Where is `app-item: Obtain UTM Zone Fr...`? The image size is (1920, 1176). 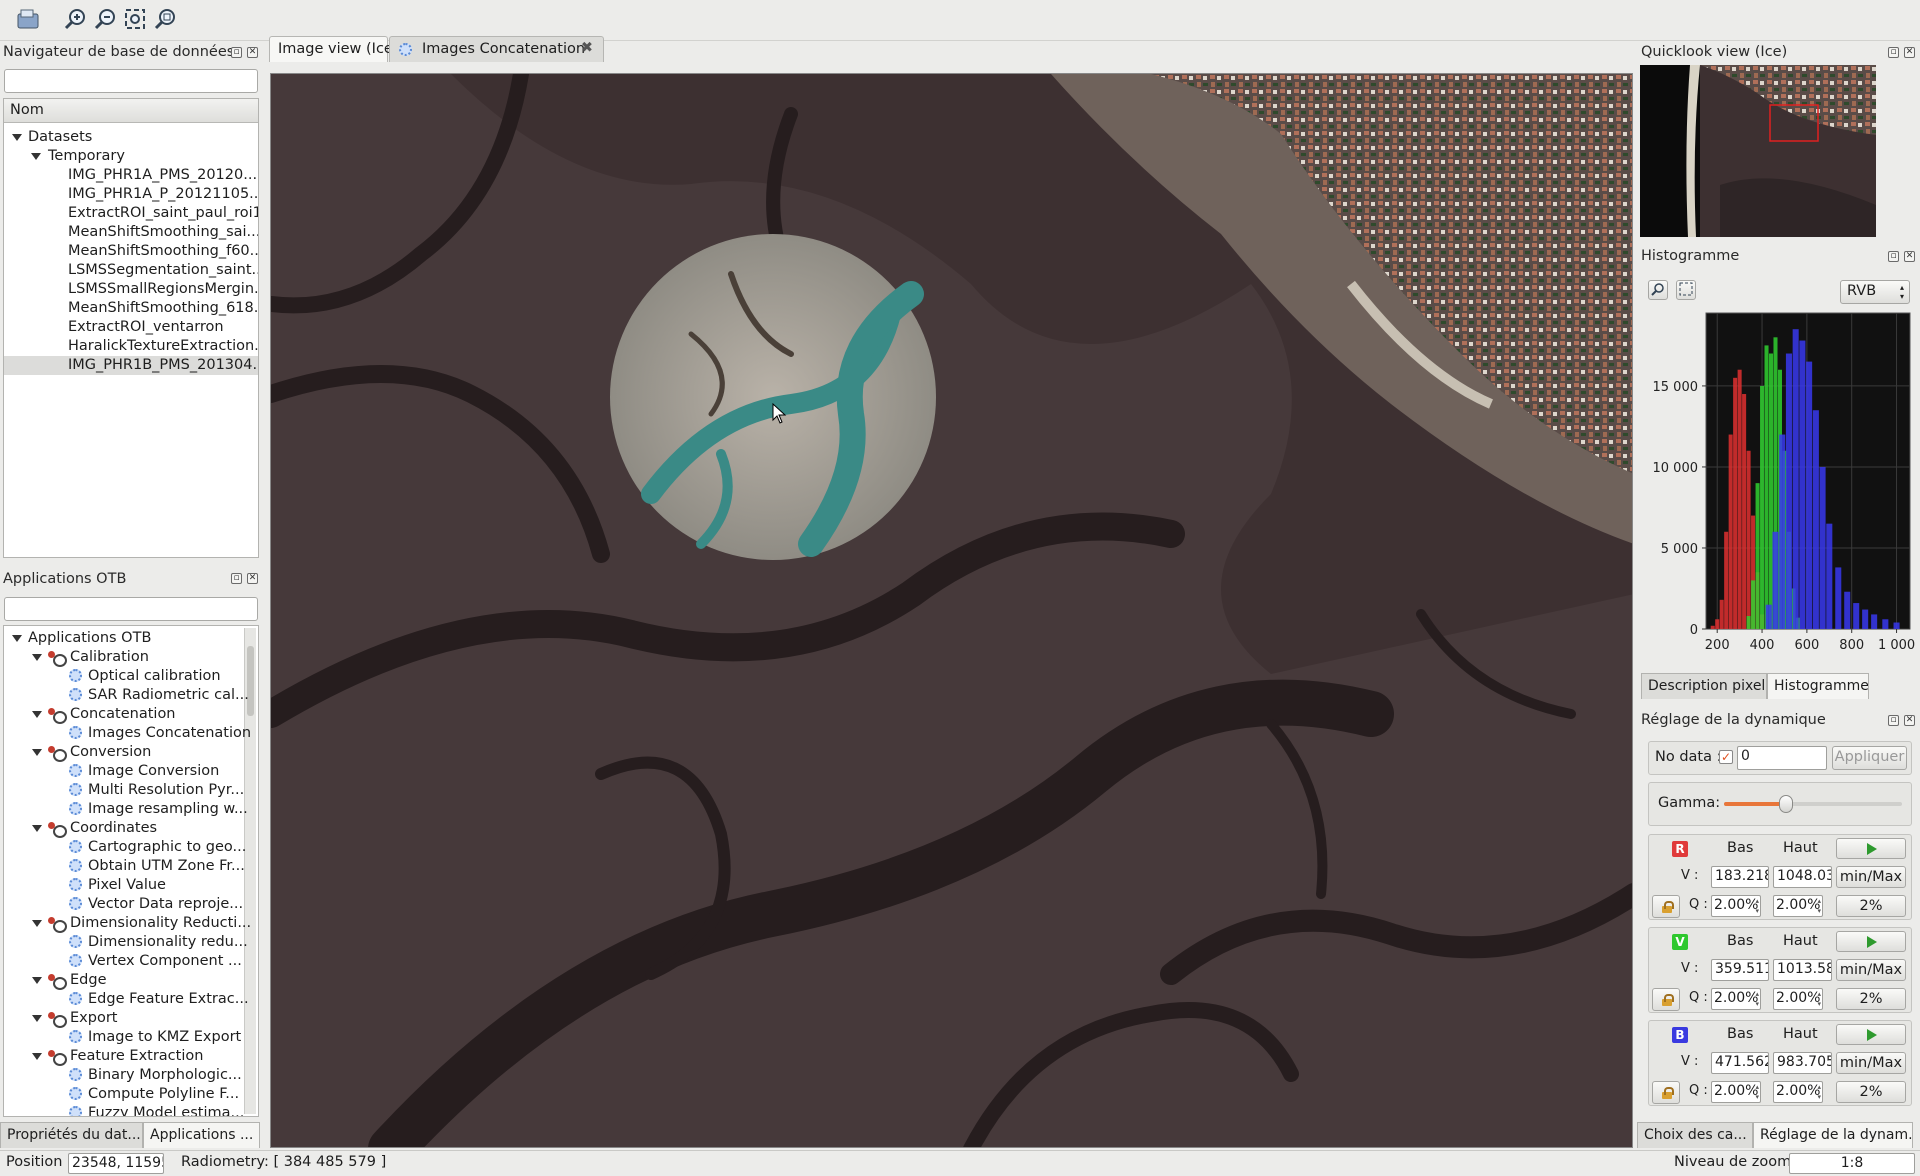
app-item: Obtain UTM Zone Fr... is located at coordinates (124, 866).